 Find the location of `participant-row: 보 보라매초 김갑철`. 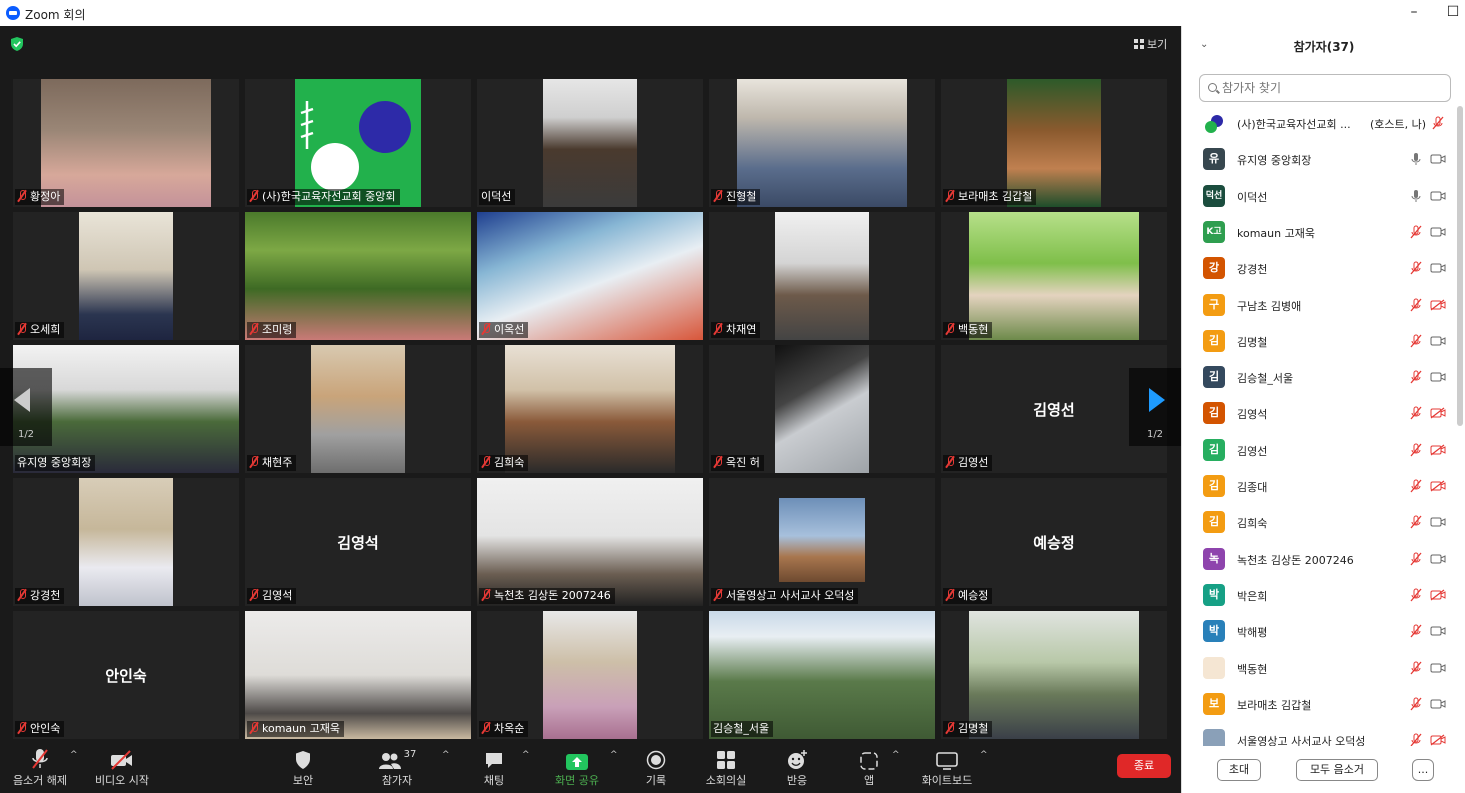

participant-row: 보 보라매초 김갑철 is located at coordinates (1317, 705).